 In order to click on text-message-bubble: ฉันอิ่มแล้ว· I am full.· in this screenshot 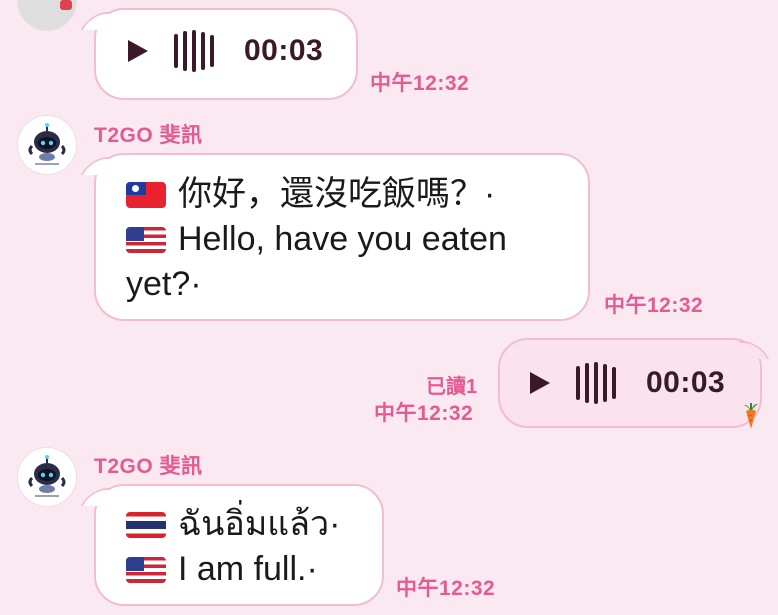, I will do `click(239, 545)`.